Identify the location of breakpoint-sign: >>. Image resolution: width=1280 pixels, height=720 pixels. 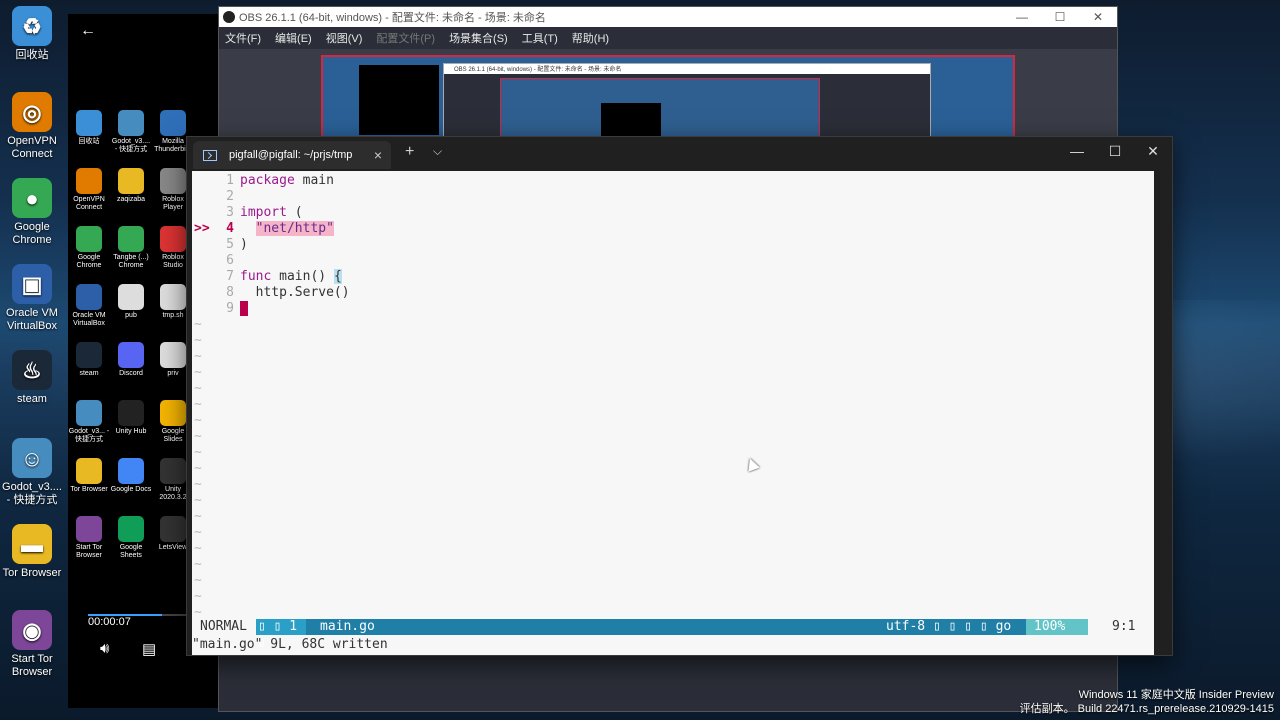
(202, 228).